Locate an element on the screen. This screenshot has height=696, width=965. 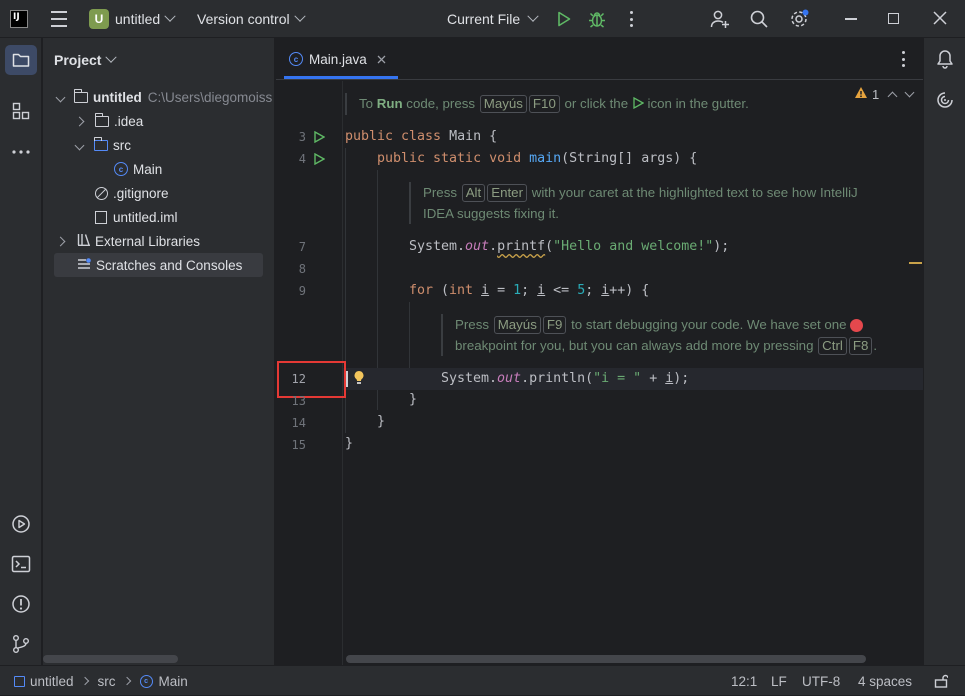
tree-item-main: c Main is located at coordinates (138, 169).